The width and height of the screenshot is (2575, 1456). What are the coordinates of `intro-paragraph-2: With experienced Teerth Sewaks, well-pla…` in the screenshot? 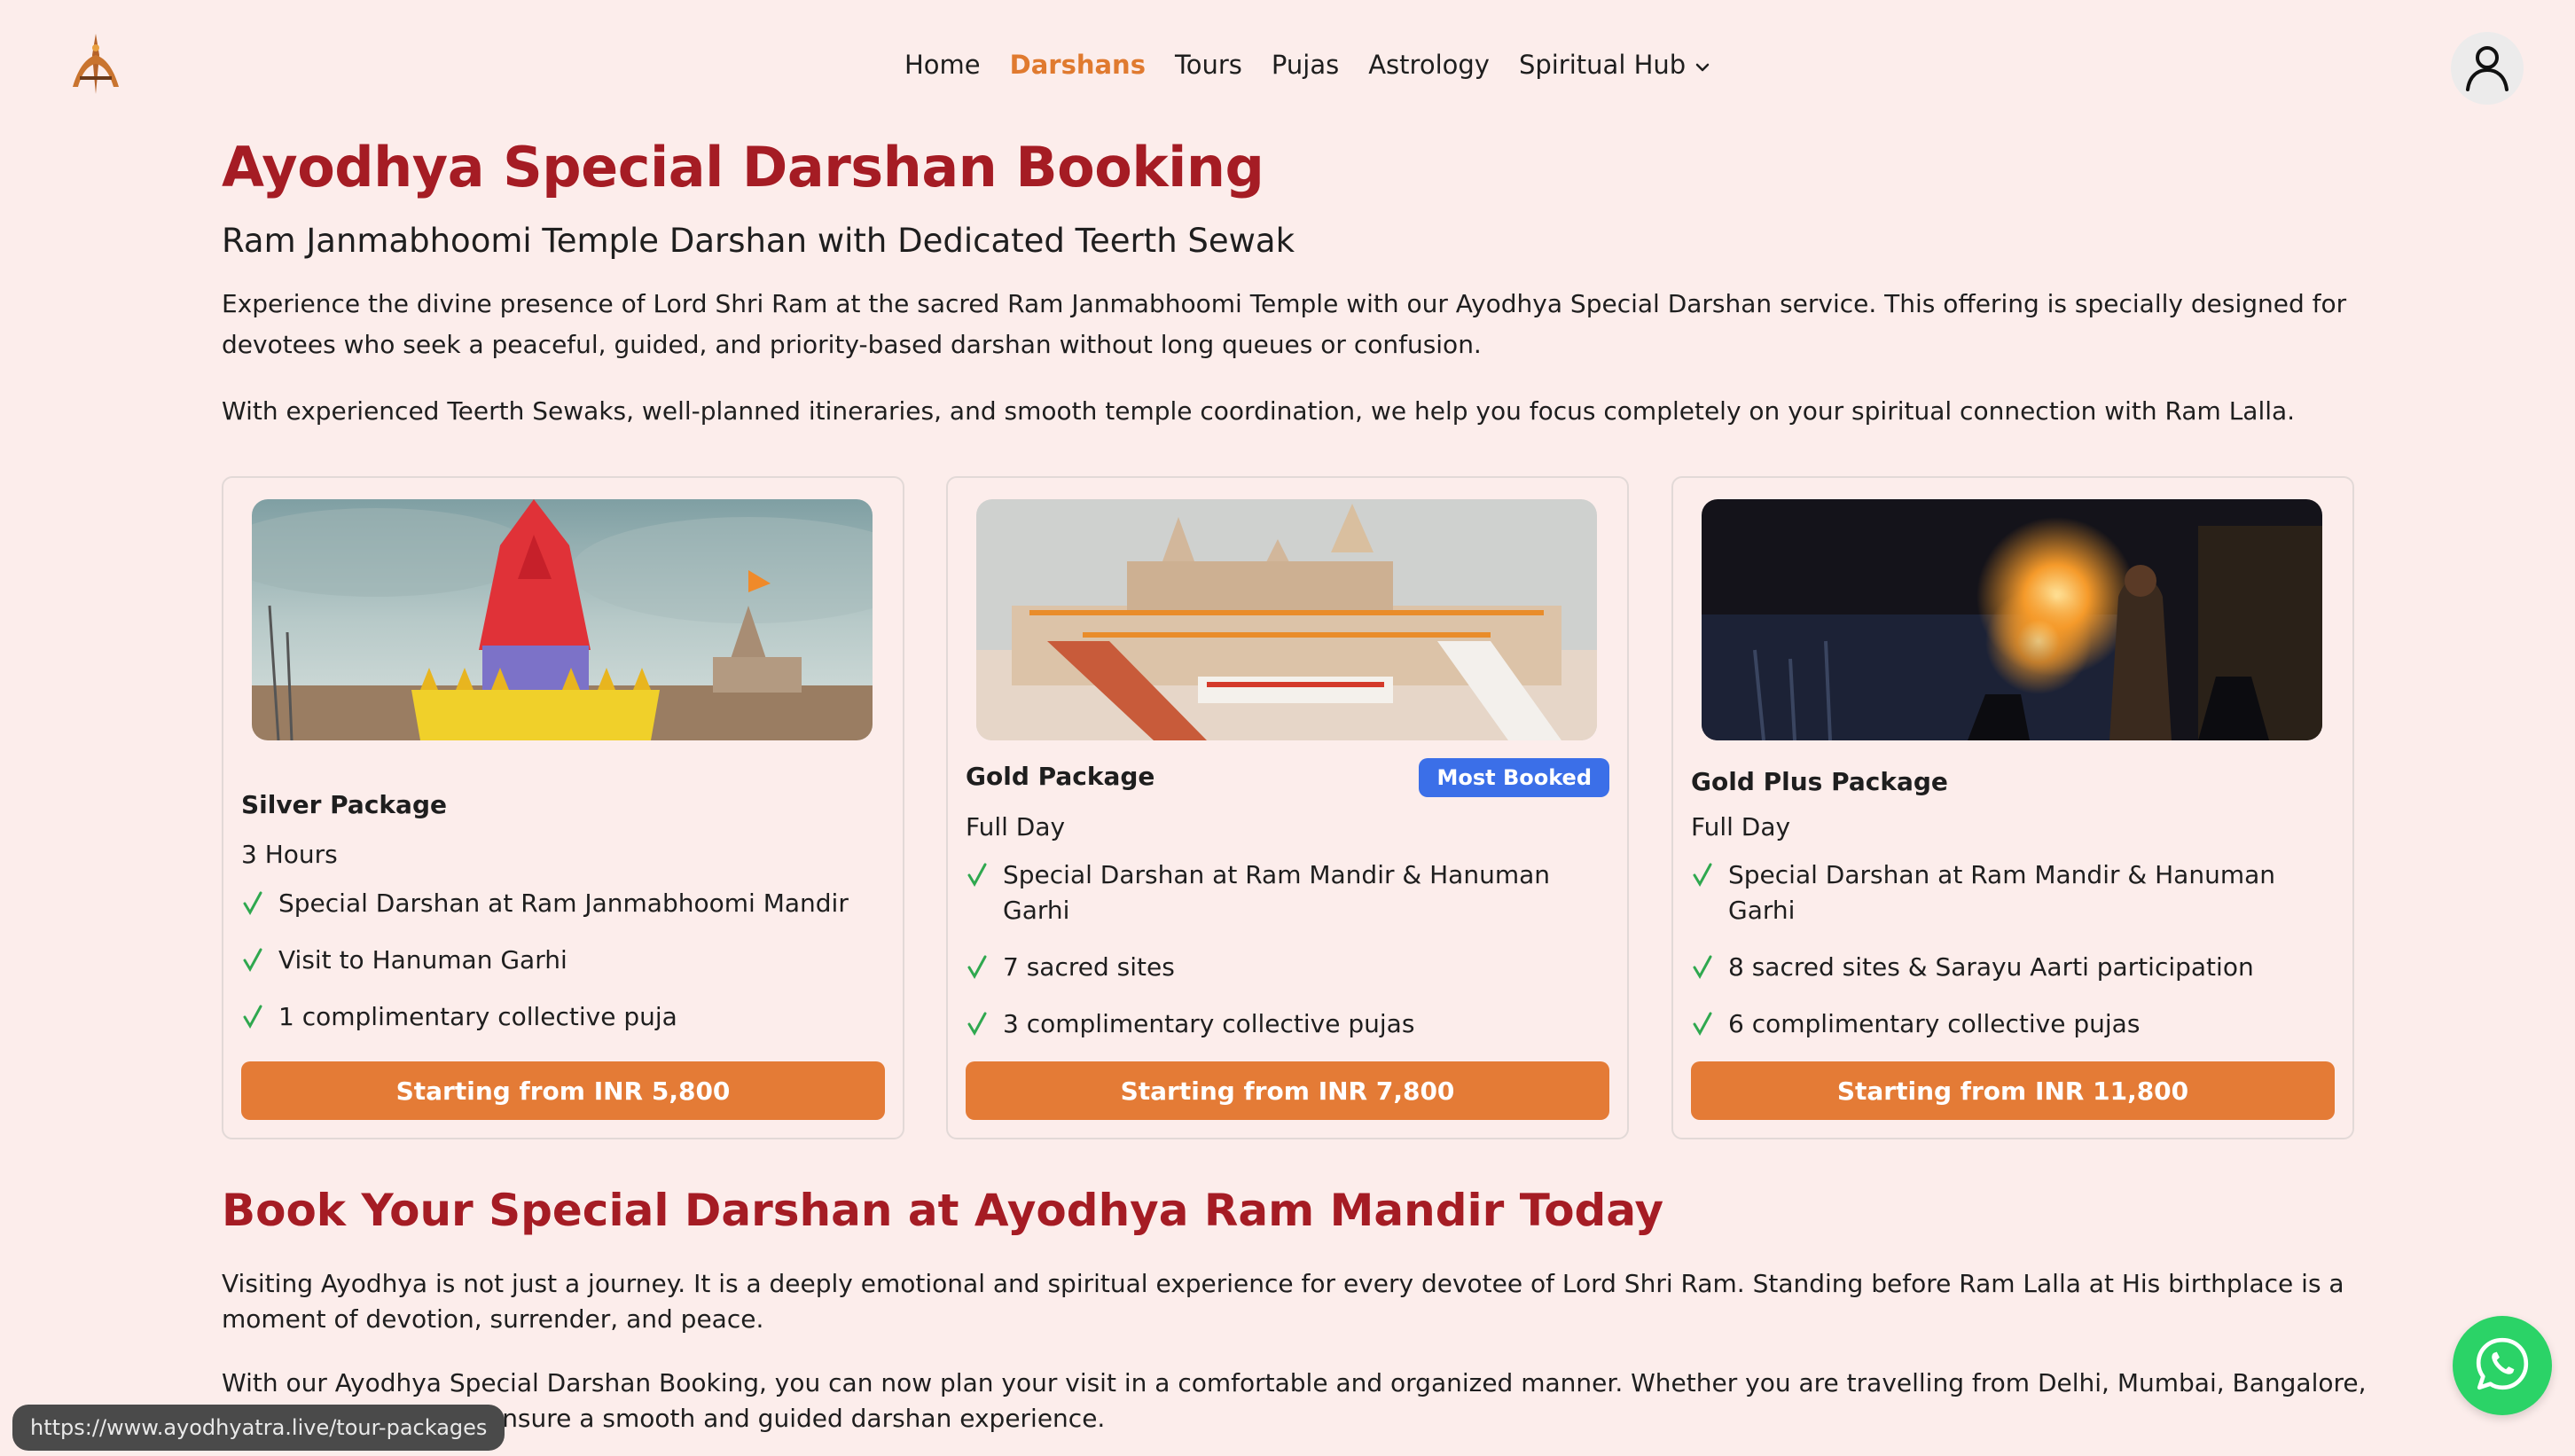 It's located at (1259, 411).